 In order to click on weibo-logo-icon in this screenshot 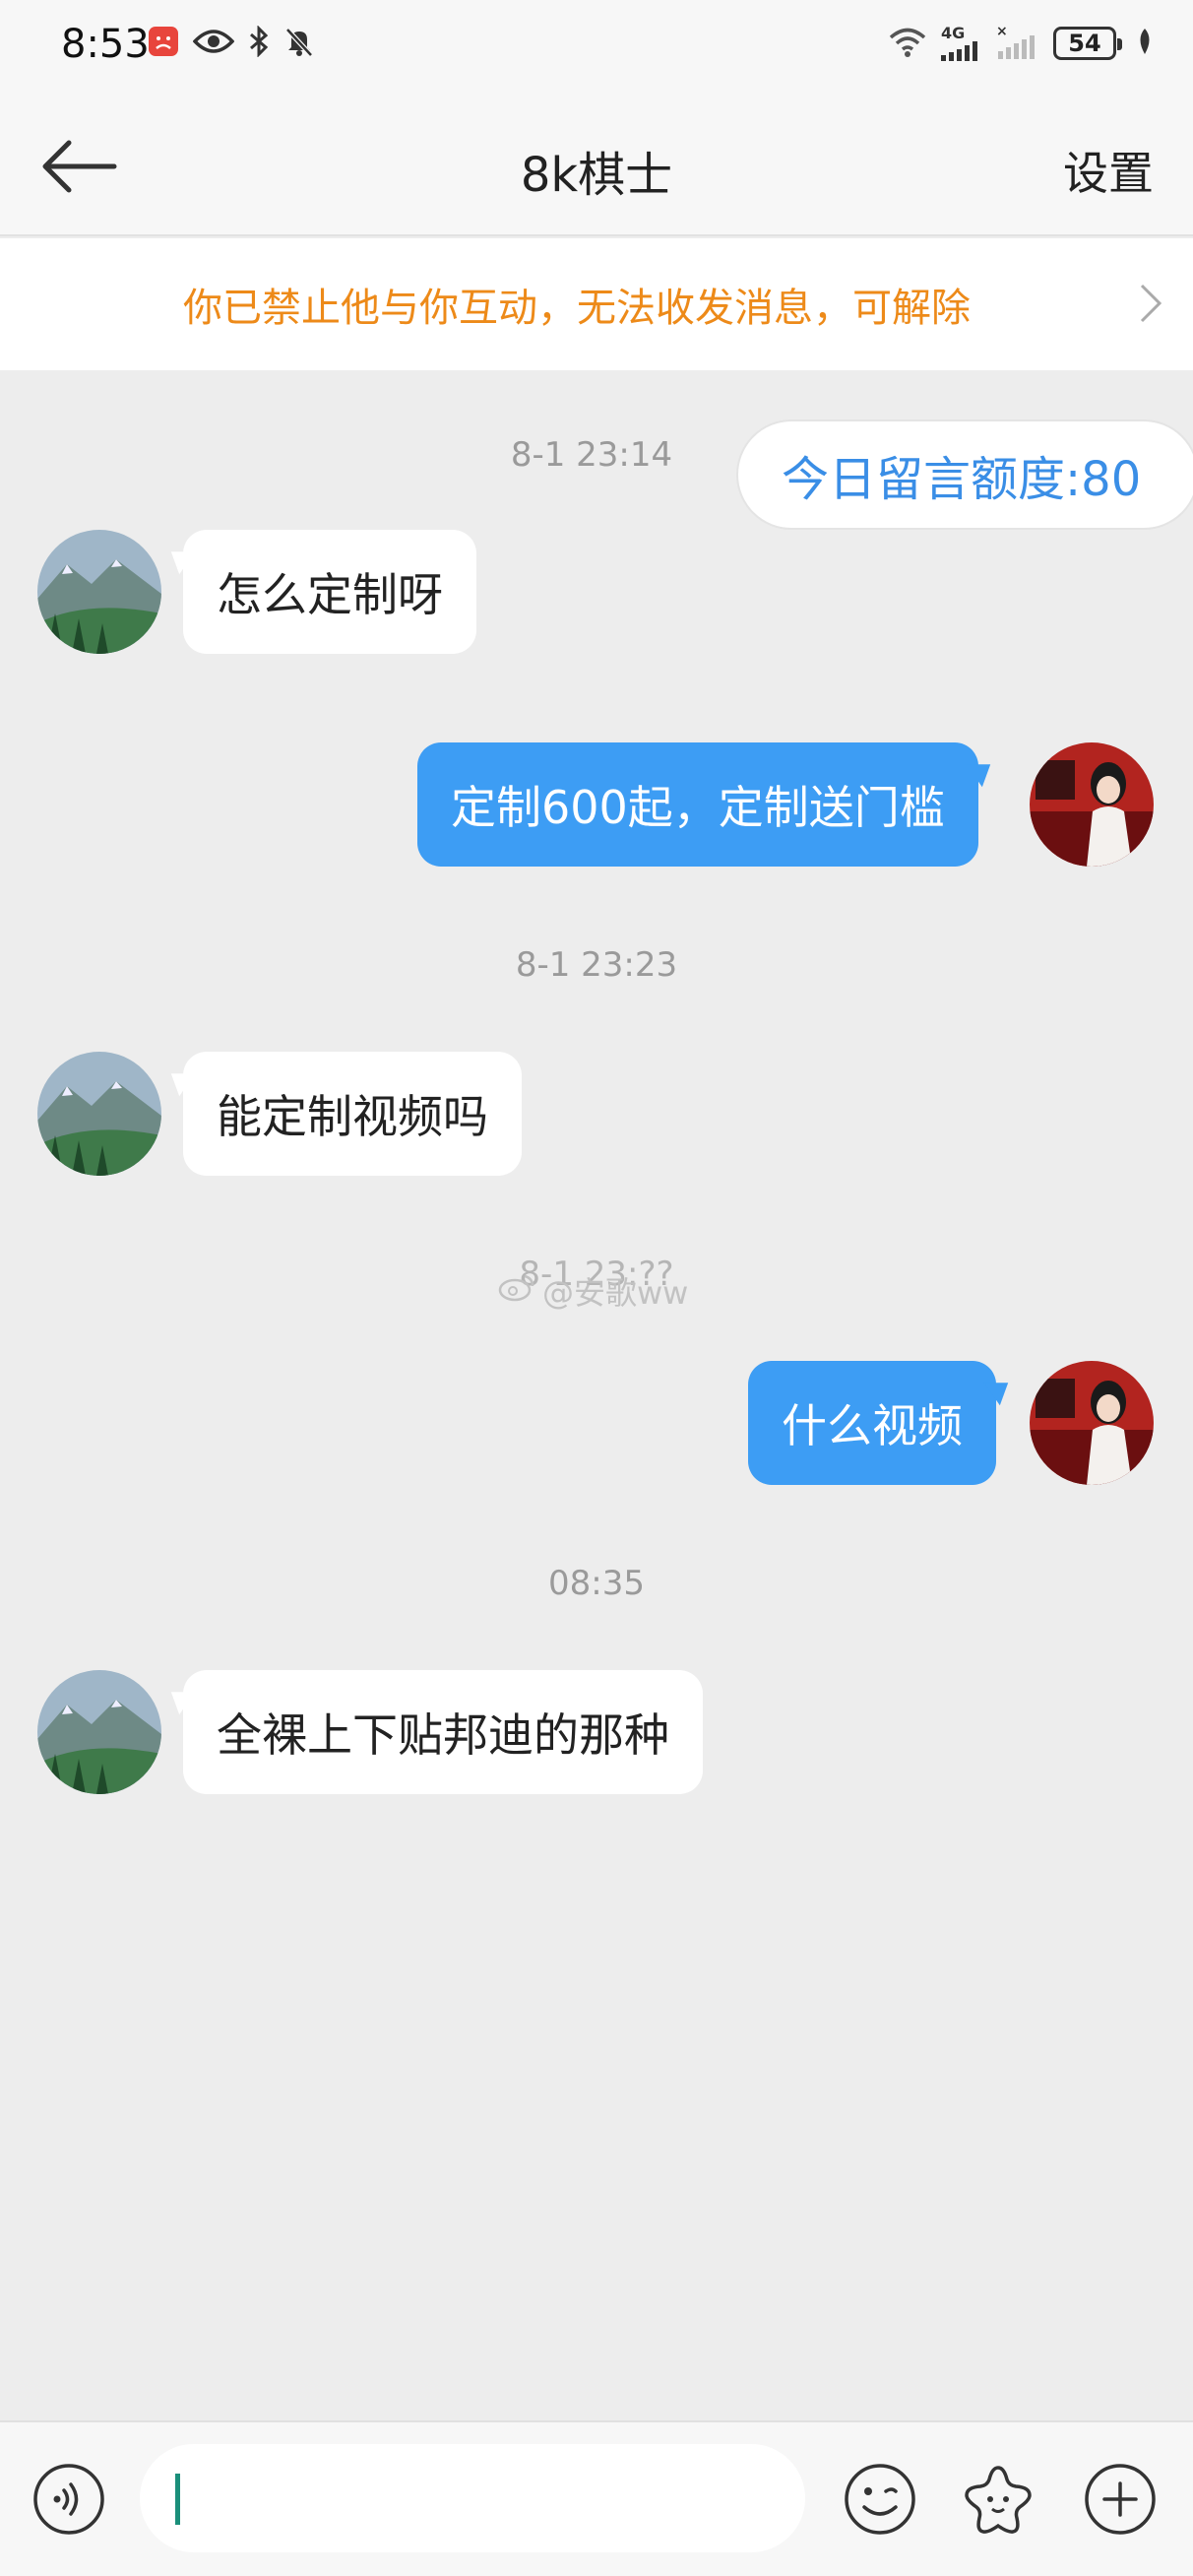, I will do `click(516, 1291)`.